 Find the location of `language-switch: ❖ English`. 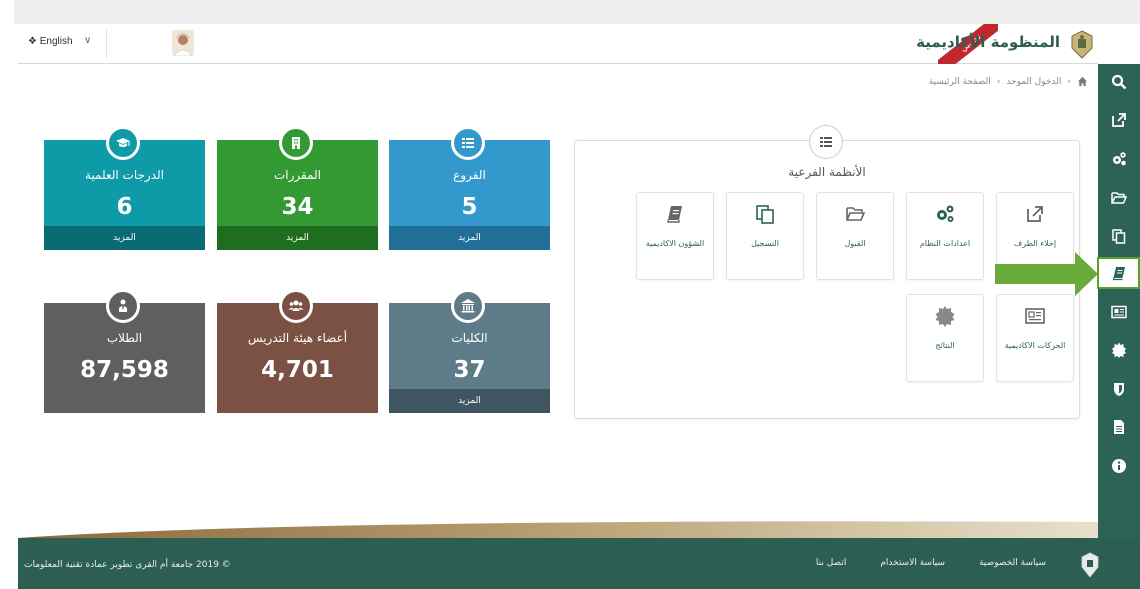

language-switch: ❖ English is located at coordinates (50, 41).